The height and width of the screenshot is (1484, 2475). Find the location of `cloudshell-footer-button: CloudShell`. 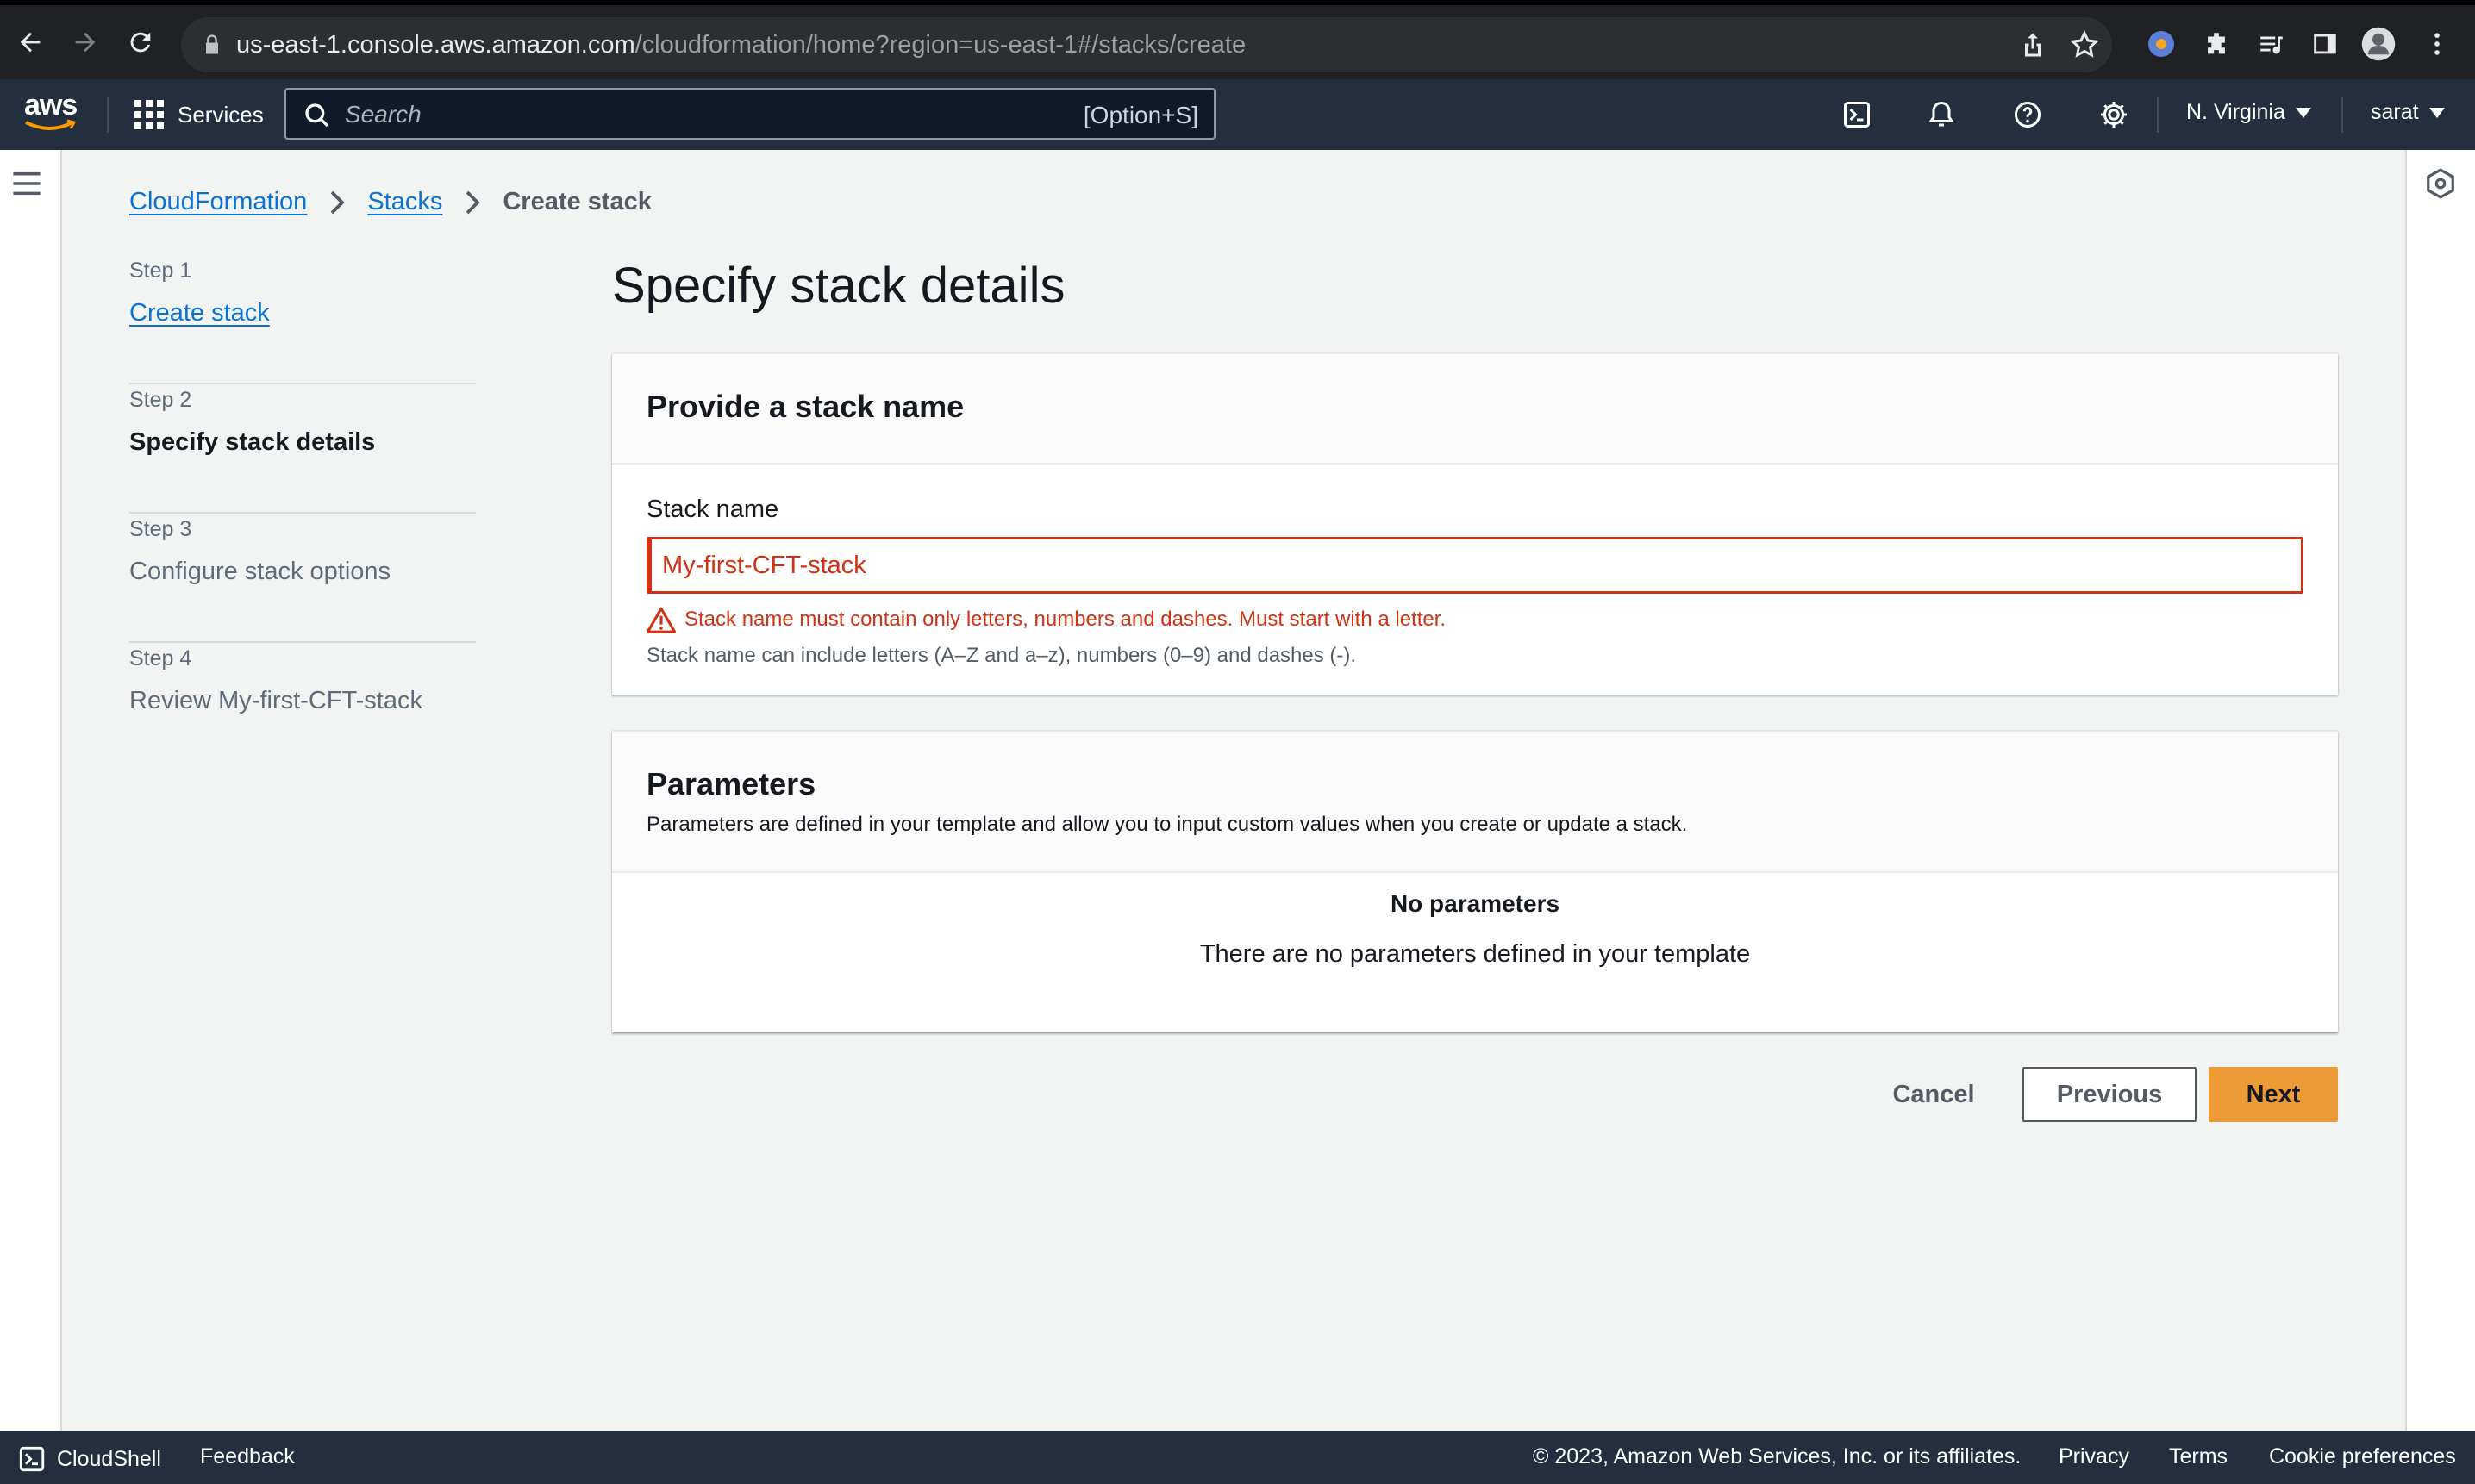

cloudshell-footer-button: CloudShell is located at coordinates (89, 1459).